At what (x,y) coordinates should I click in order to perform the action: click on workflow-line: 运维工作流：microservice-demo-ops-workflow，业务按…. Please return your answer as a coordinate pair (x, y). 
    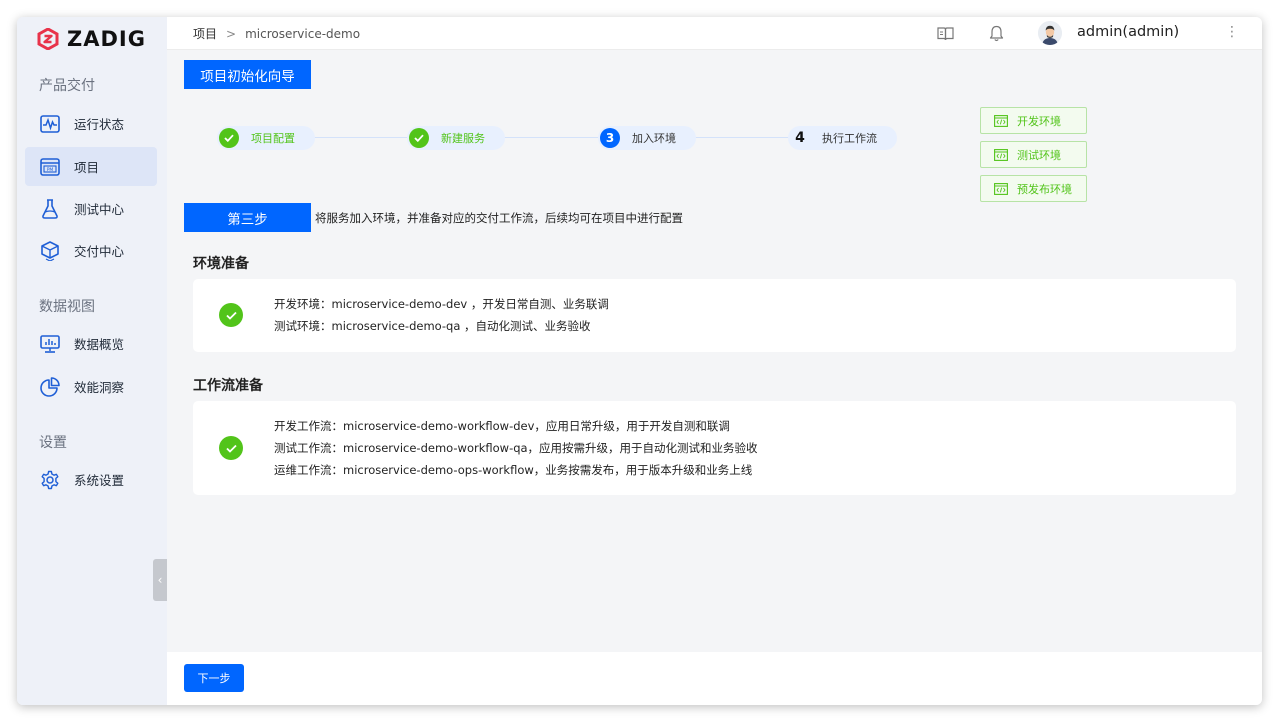
    Looking at the image, I should click on (513, 470).